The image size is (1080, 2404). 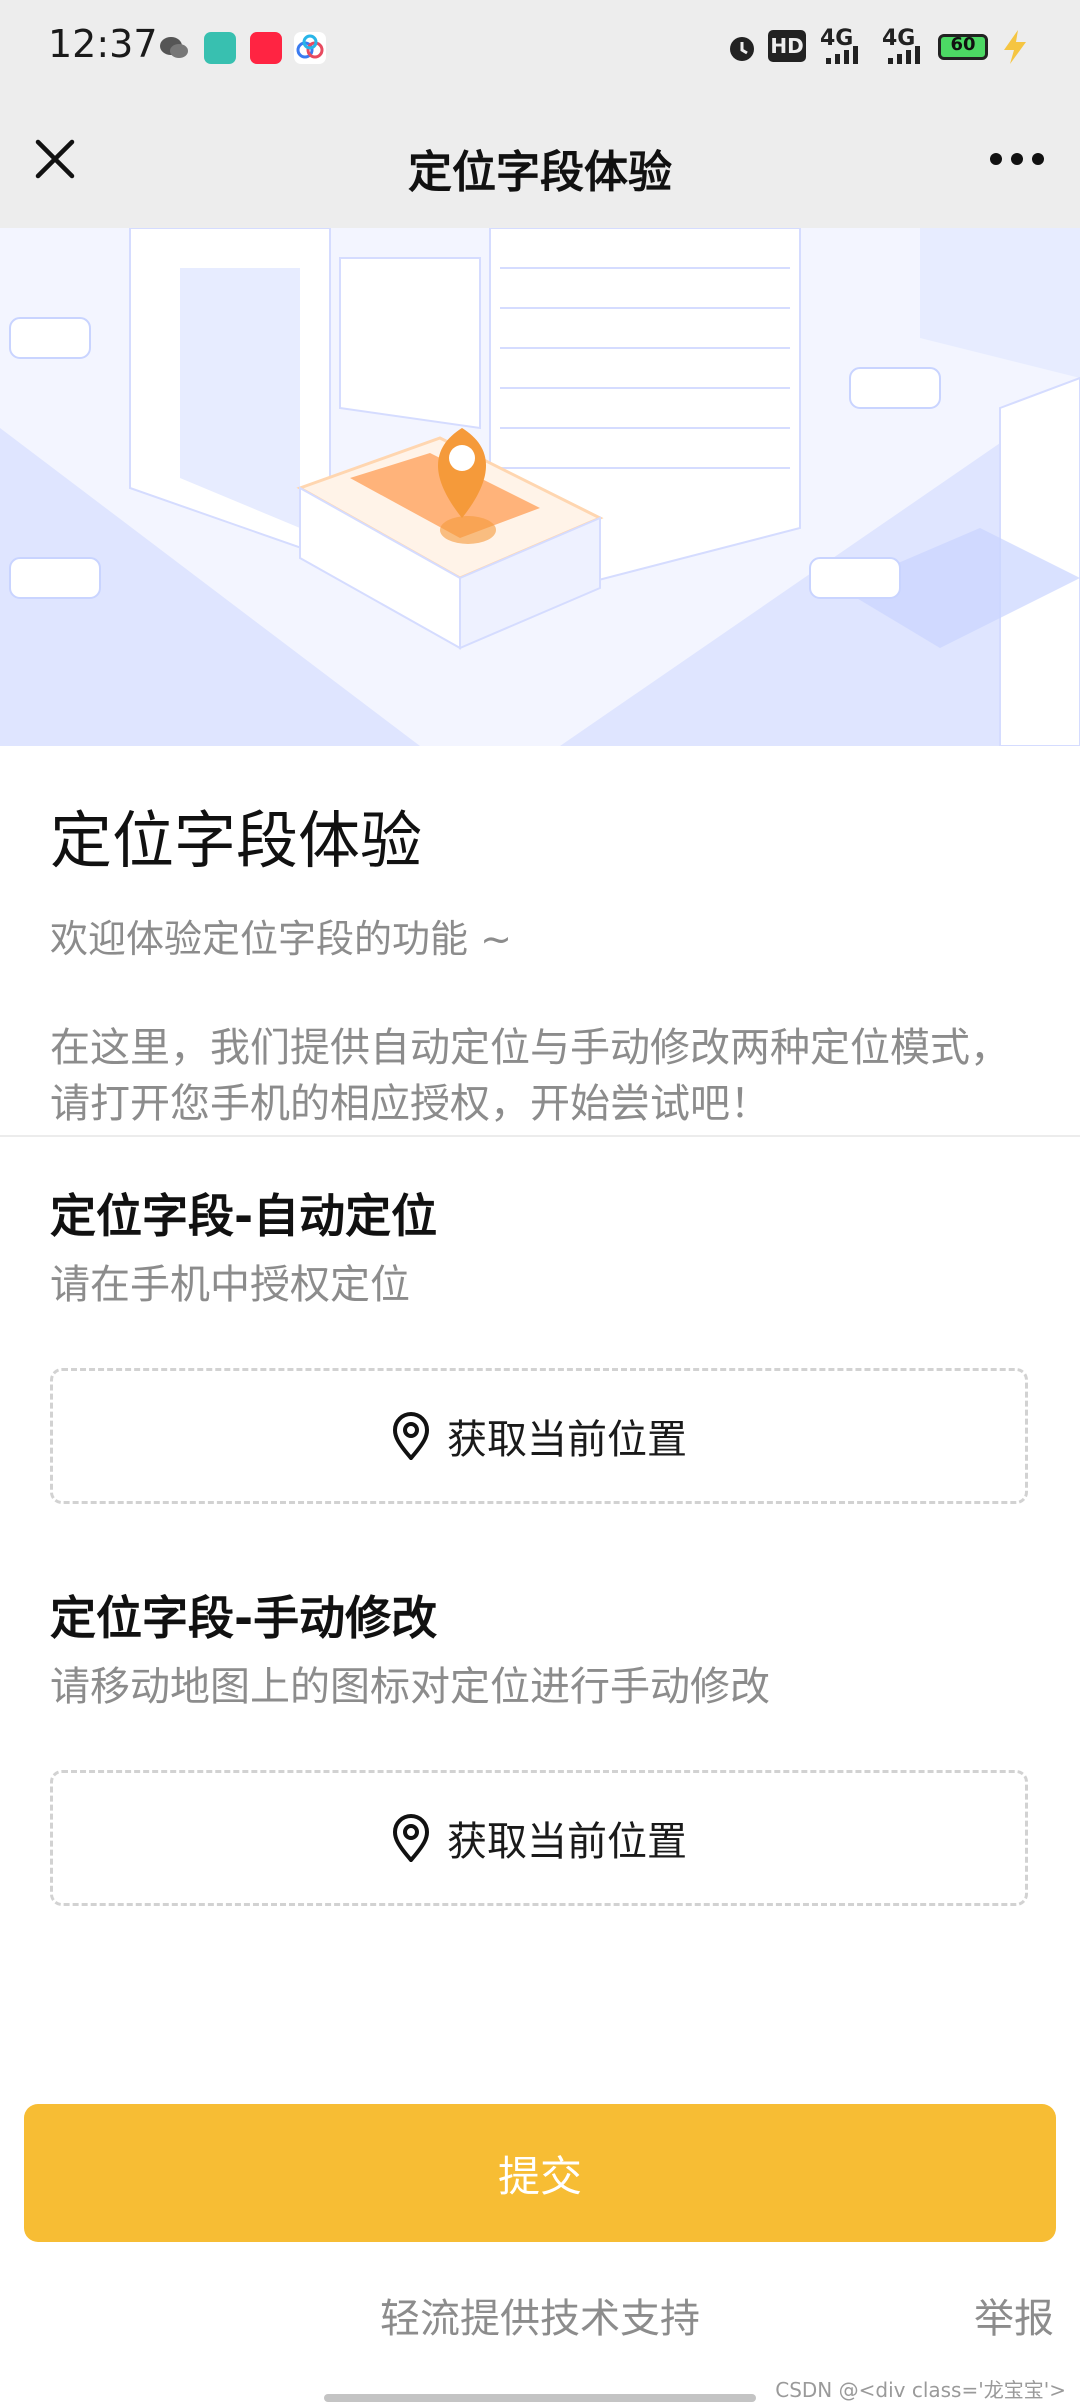 What do you see at coordinates (230, 1285) in the screenshot?
I see `field-hint-auto-location: 请在手机中授权定位` at bounding box center [230, 1285].